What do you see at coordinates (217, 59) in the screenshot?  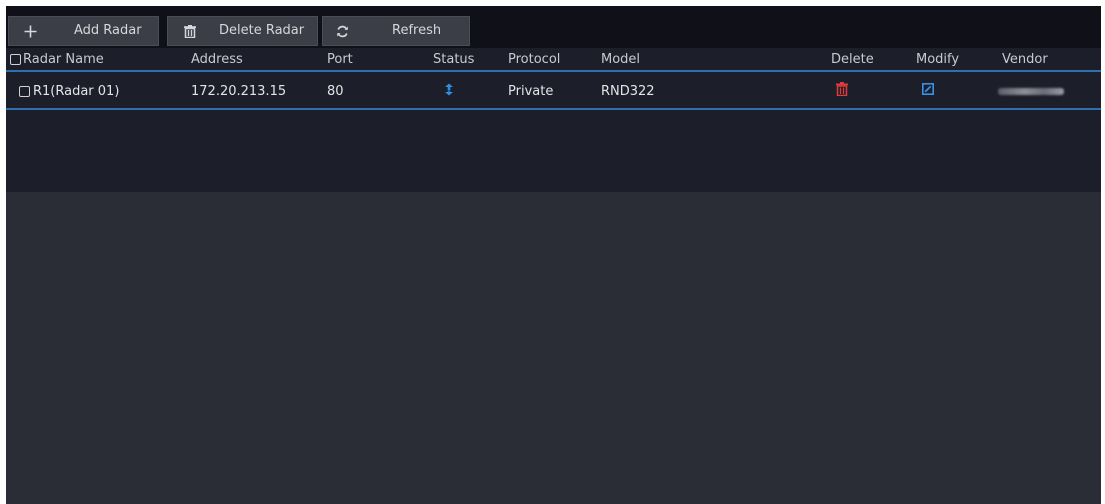 I see `col-address: Address` at bounding box center [217, 59].